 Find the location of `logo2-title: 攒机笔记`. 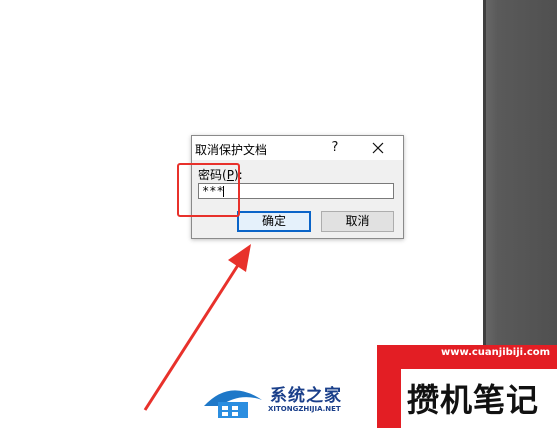

logo2-title: 攒机笔记 is located at coordinates (473, 400).